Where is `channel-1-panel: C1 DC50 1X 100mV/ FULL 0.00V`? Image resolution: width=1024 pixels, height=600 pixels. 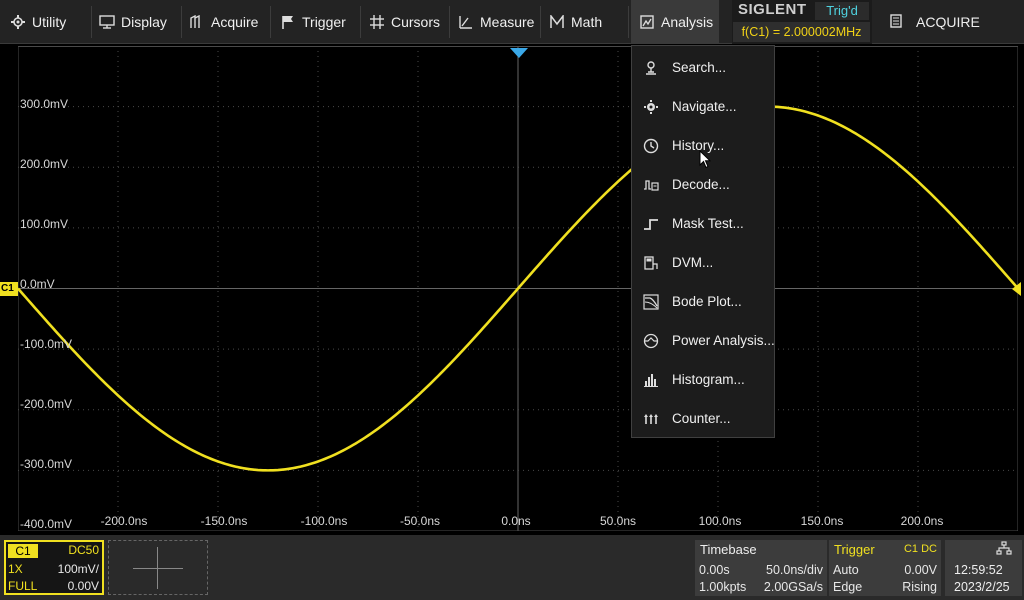
channel-1-panel: C1 DC50 1X 100mV/ FULL 0.00V is located at coordinates (54, 567).